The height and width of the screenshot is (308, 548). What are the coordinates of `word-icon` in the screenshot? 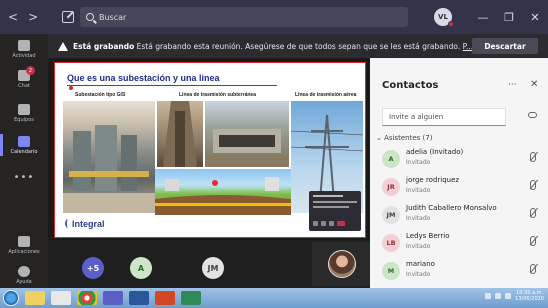 It's located at (139, 298).